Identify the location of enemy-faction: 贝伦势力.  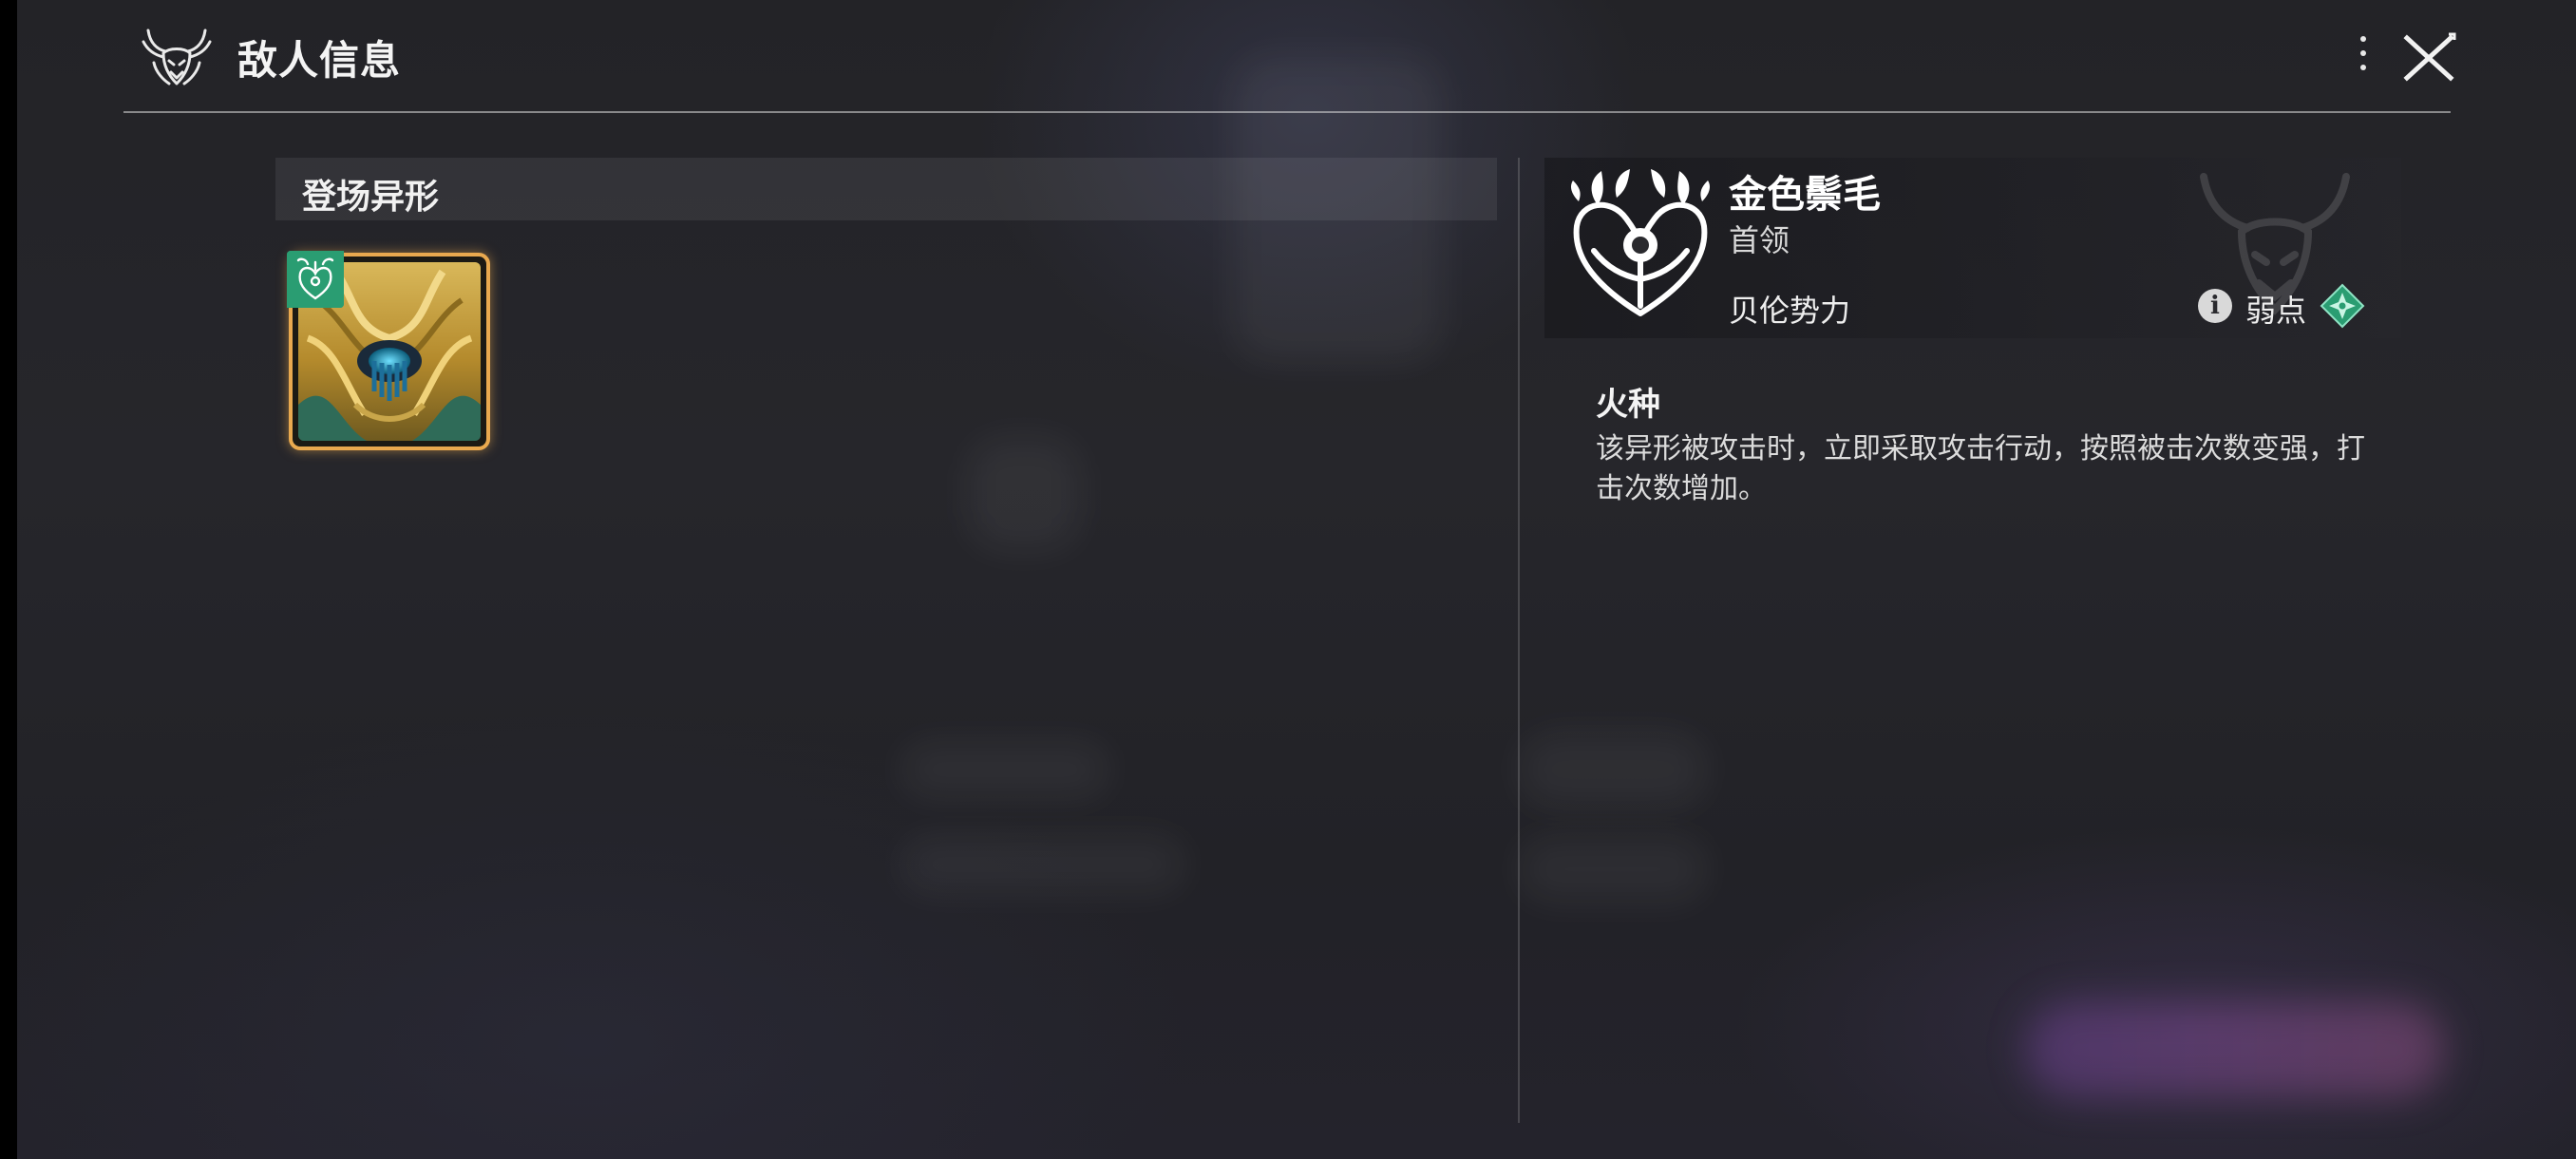
(1790, 311).